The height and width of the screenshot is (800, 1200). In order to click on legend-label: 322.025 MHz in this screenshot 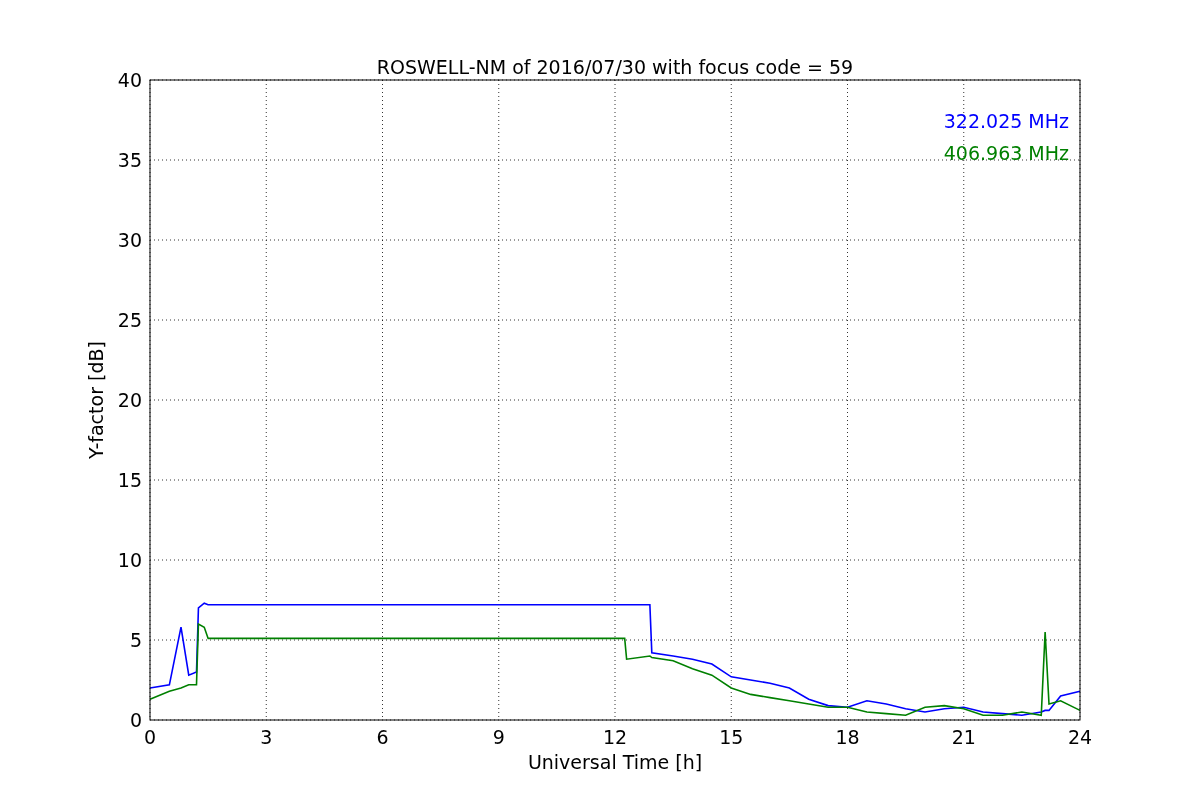, I will do `click(1006, 121)`.